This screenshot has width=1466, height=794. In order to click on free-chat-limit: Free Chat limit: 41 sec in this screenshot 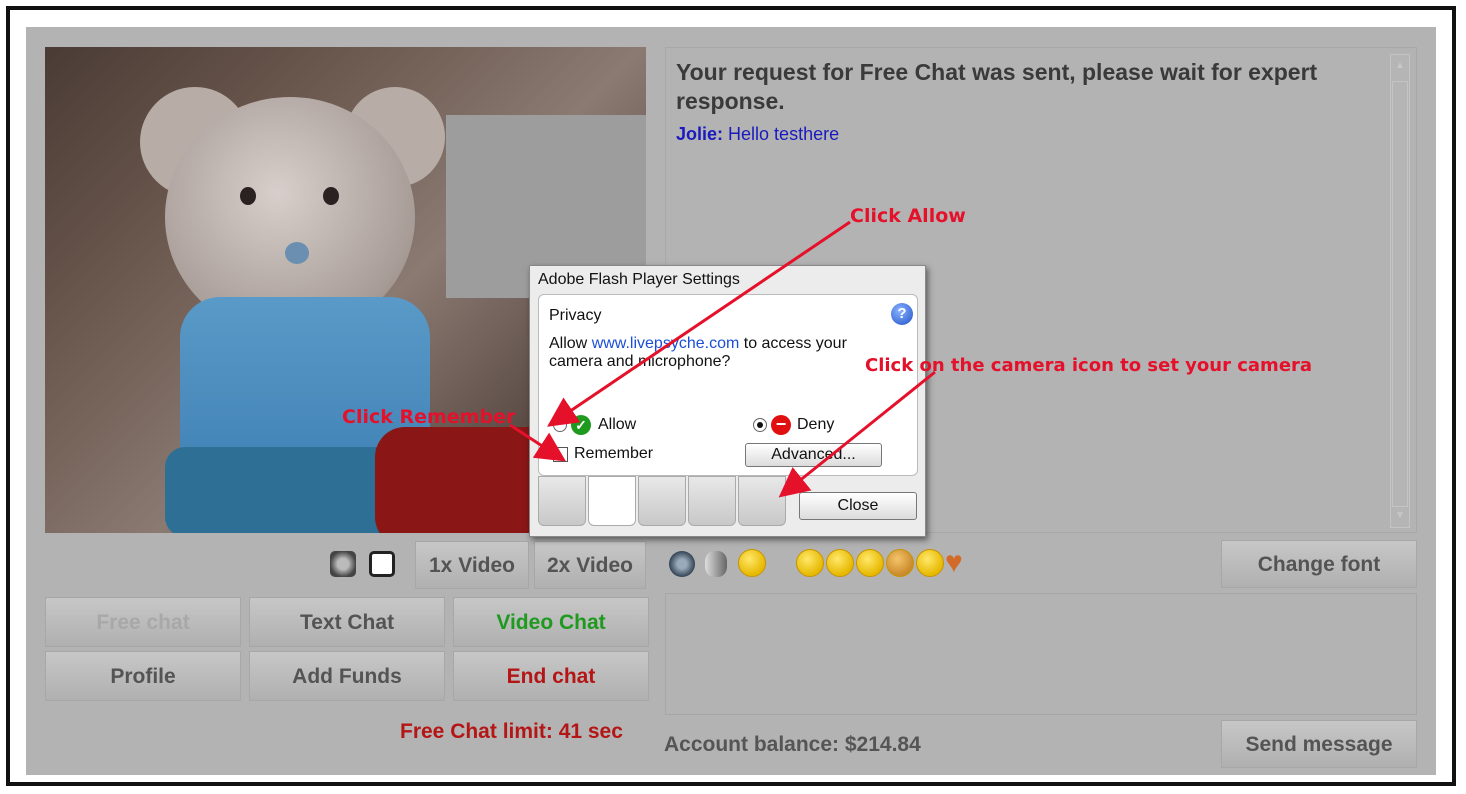, I will do `click(511, 731)`.